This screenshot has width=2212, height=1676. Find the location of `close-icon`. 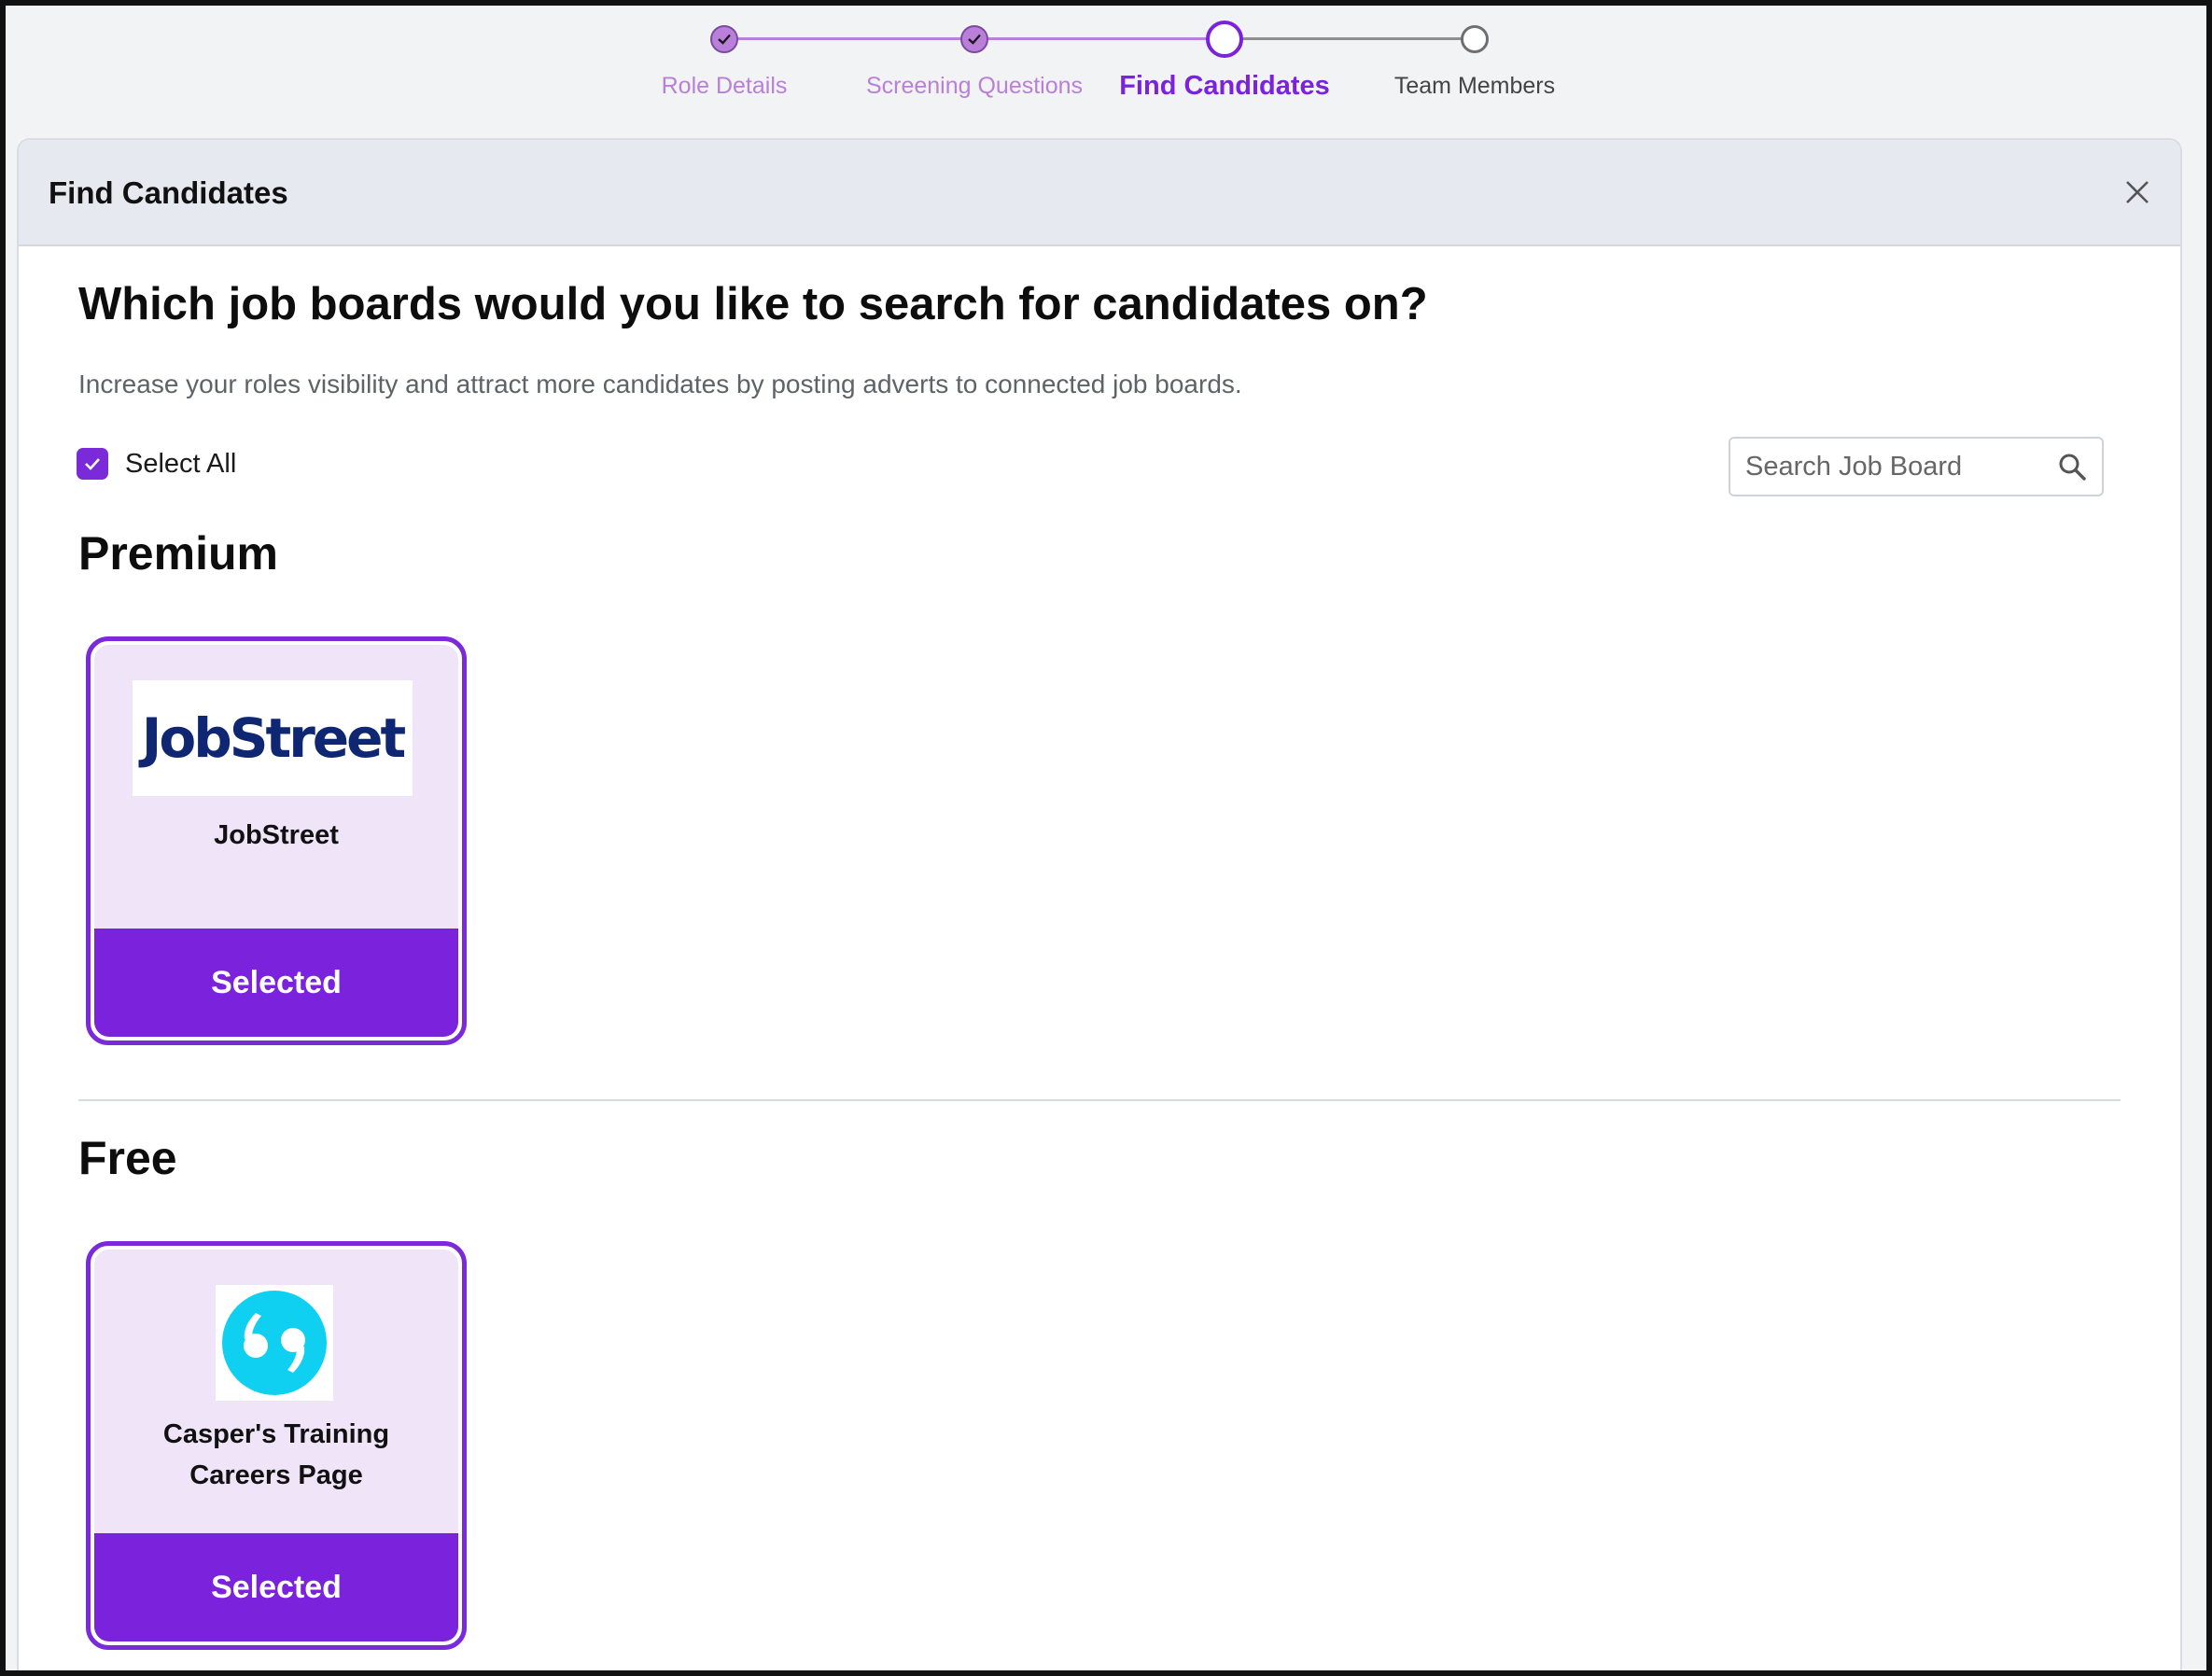

close-icon is located at coordinates (2137, 192).